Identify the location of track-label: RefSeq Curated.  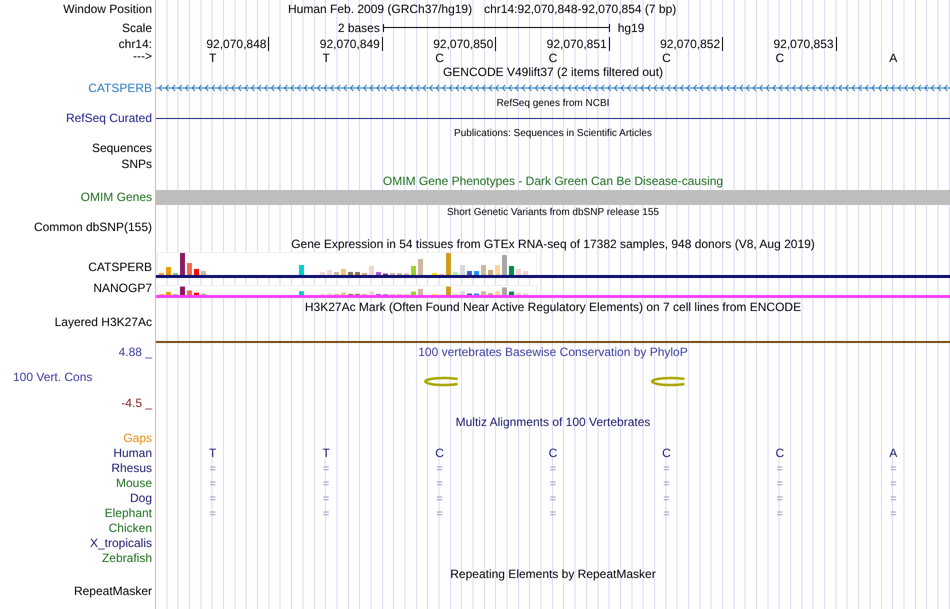
(109, 118).